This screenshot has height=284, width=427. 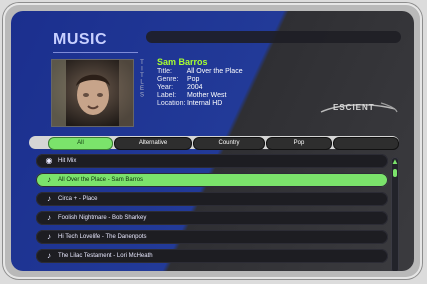 I want to click on info-value: Mother West, so click(x=206, y=95).